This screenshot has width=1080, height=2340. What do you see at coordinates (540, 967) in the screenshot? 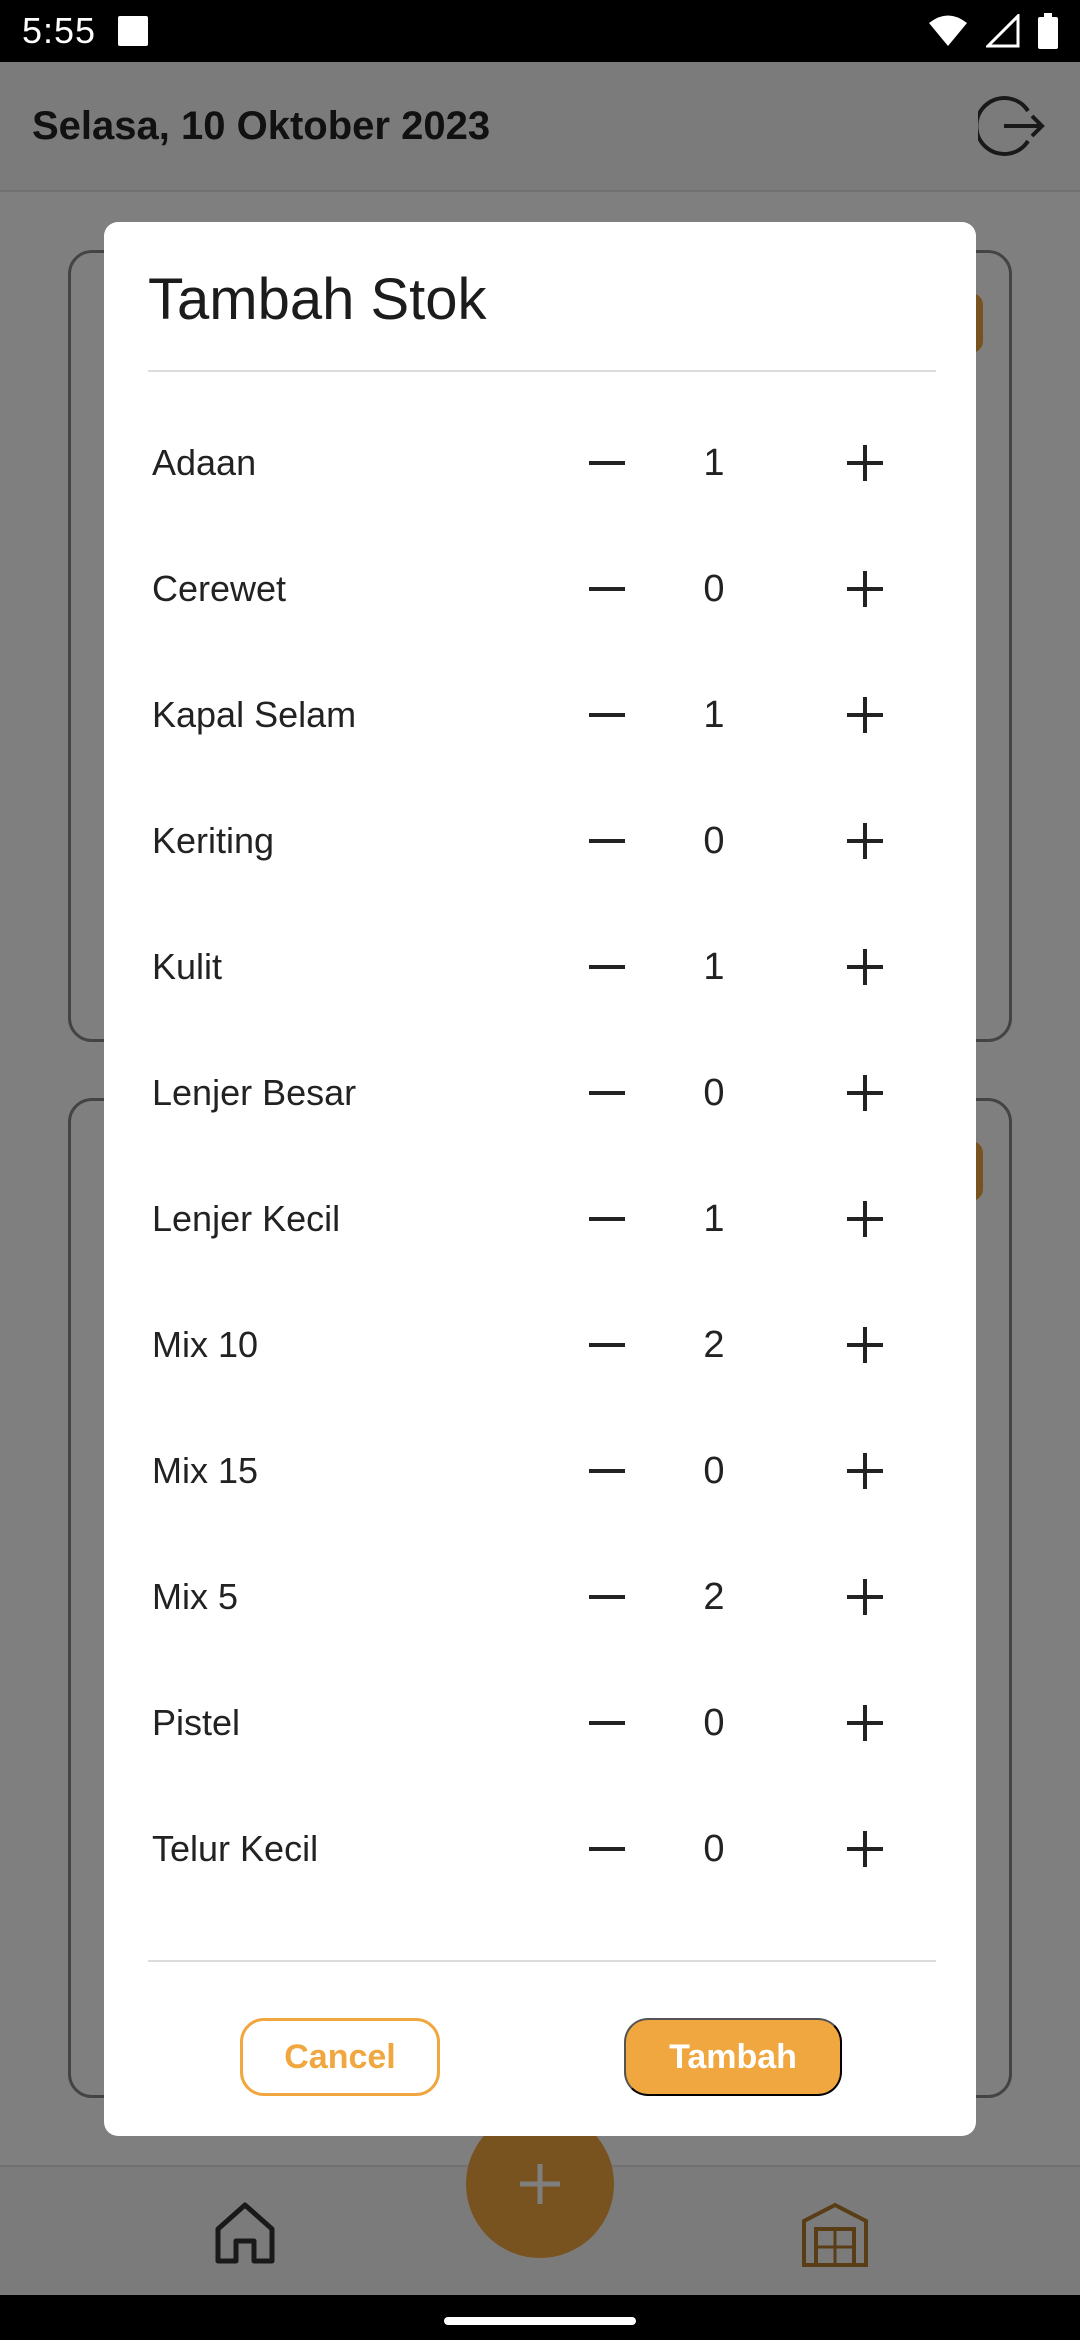
I see `stock-item-row: Kulit 1` at bounding box center [540, 967].